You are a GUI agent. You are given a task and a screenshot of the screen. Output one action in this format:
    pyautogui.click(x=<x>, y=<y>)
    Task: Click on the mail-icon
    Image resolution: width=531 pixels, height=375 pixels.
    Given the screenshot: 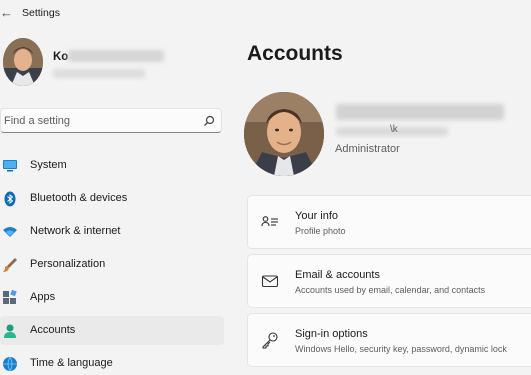 What is the action you would take?
    pyautogui.click(x=270, y=281)
    